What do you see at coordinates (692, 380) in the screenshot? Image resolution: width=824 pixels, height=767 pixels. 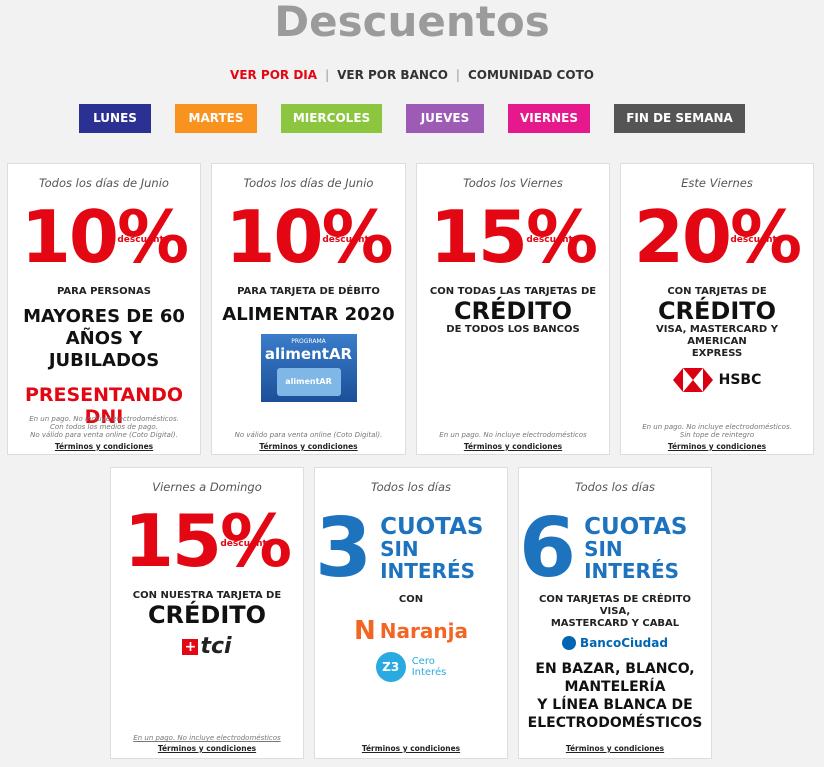 I see `hsbc-hexagon-icon` at bounding box center [692, 380].